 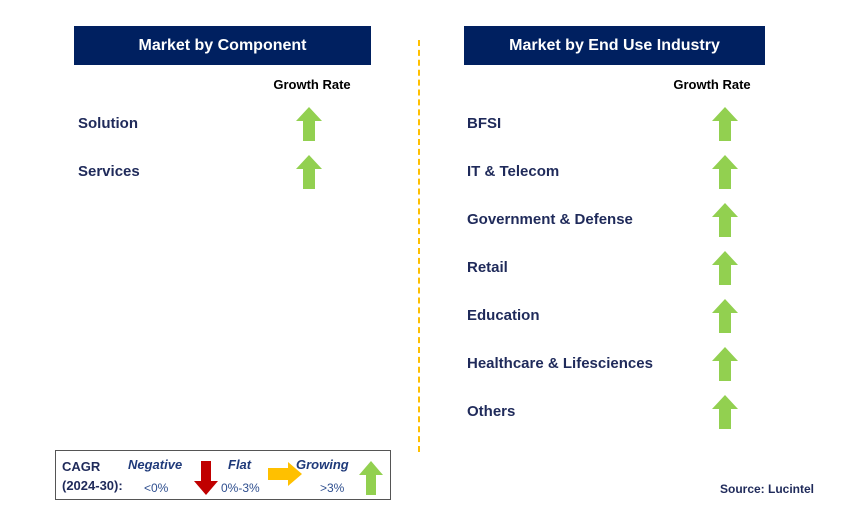 What do you see at coordinates (240, 464) in the screenshot?
I see `legend-flat: Flat` at bounding box center [240, 464].